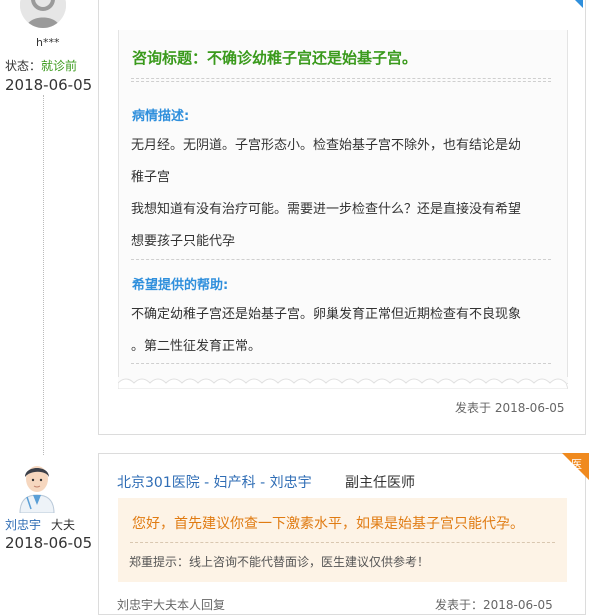 This screenshot has height=615, width=589. Describe the element at coordinates (510, 408) in the screenshot. I see `question-posted-date: 发表于 2018-06-05` at that location.